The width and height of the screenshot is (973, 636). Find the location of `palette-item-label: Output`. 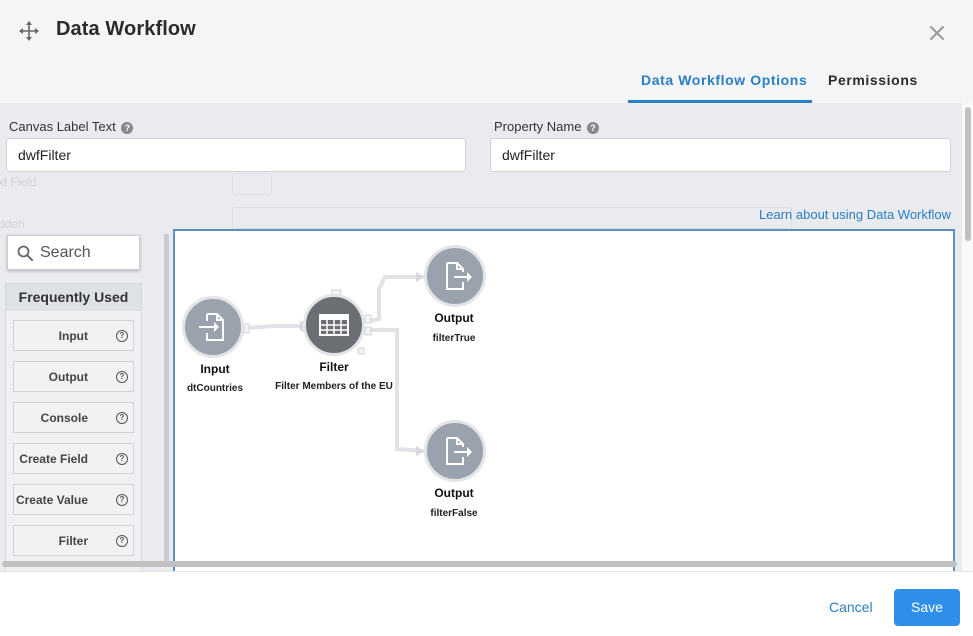

palette-item-label: Output is located at coordinates (68, 377).